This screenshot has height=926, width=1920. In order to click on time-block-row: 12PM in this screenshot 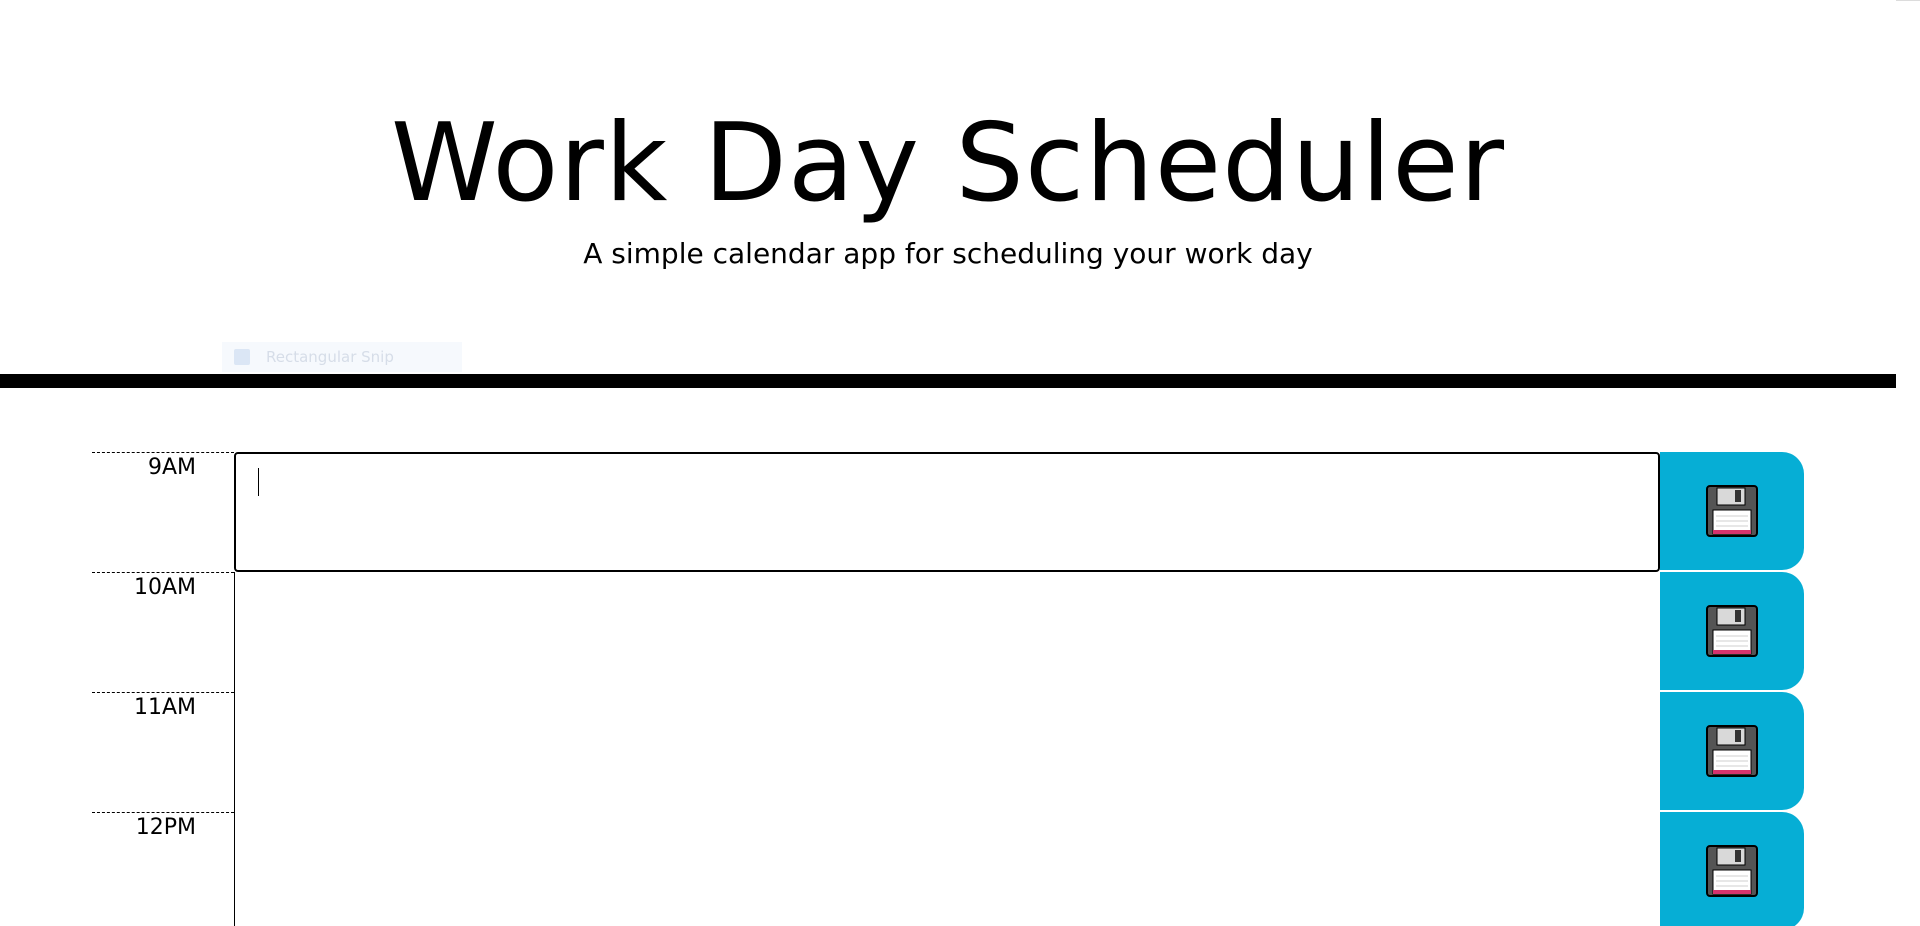, I will do `click(948, 869)`.